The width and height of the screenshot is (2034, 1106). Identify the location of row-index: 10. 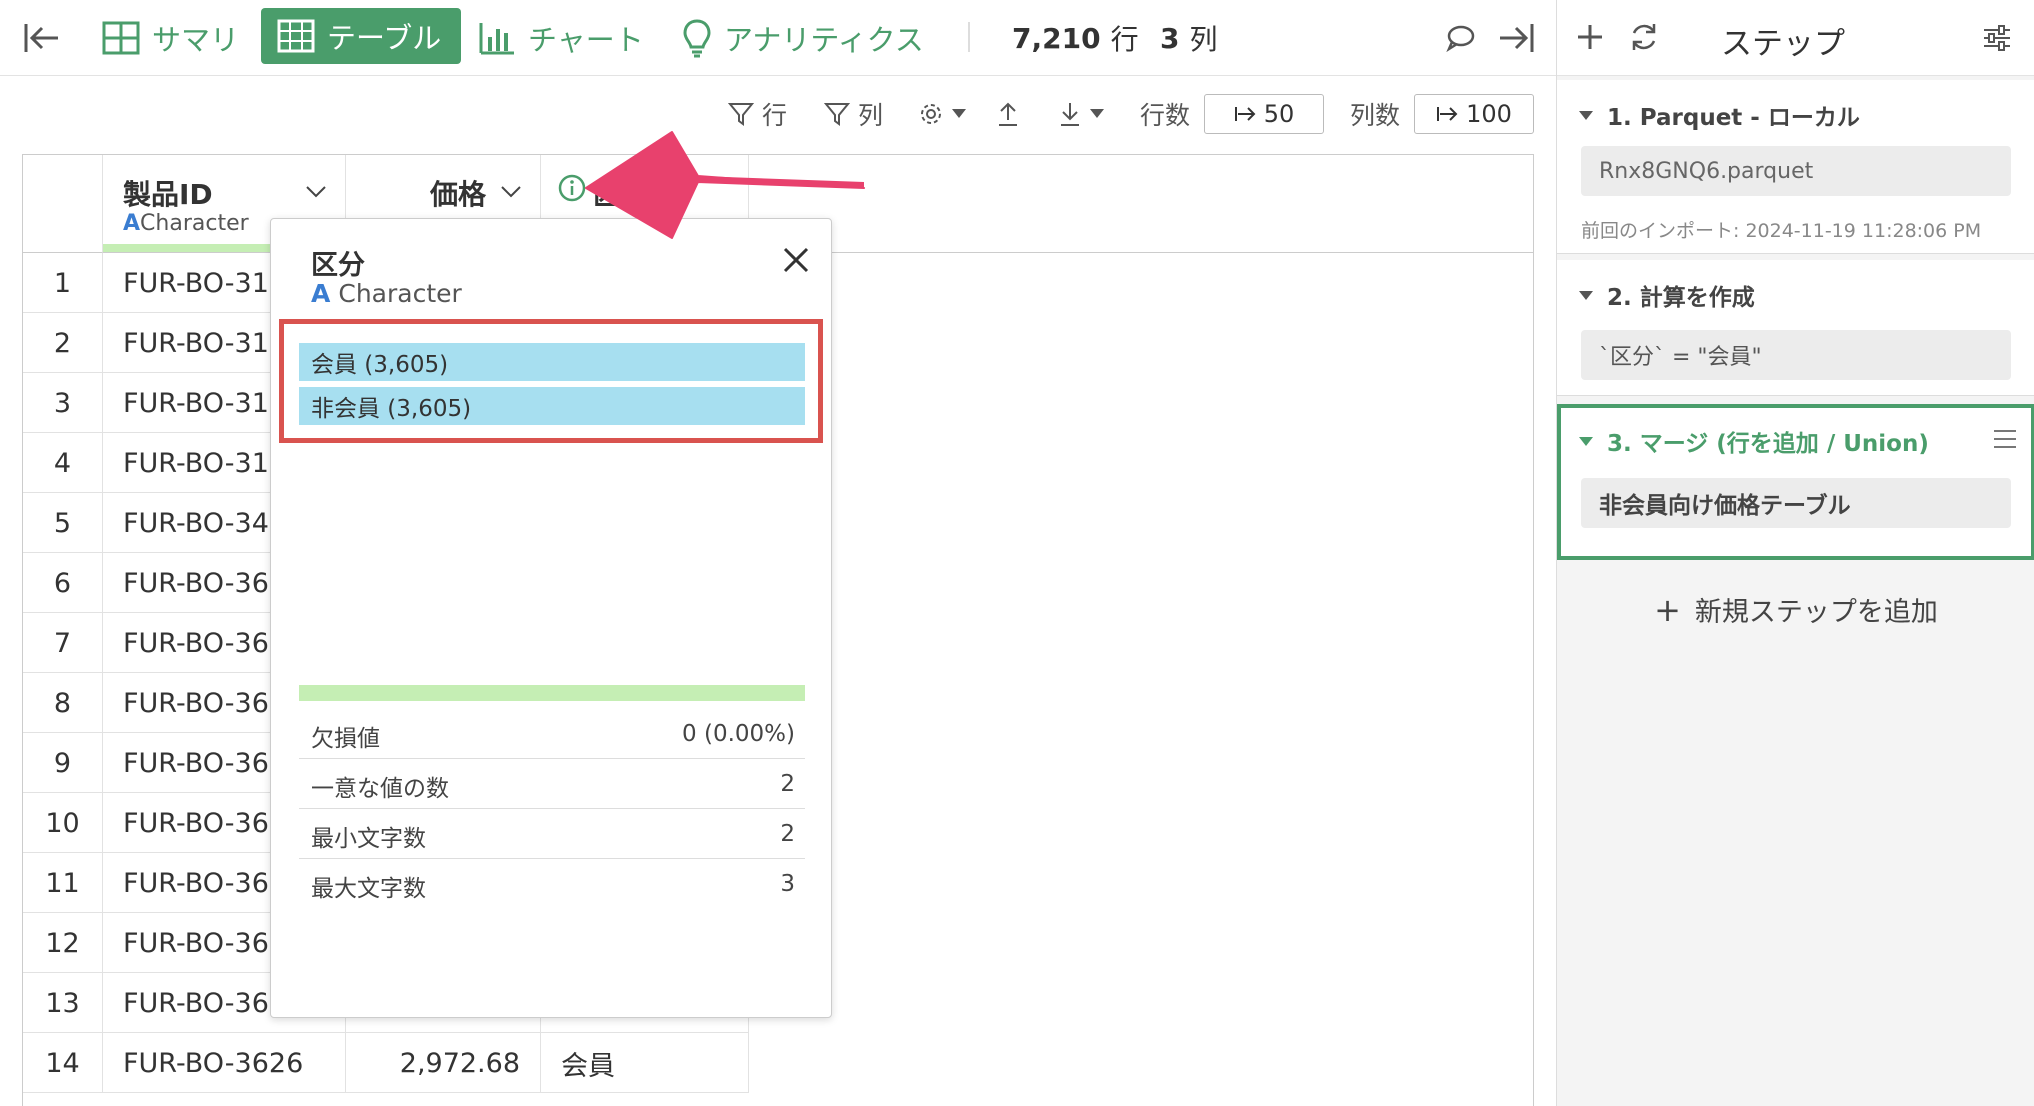
(63, 823).